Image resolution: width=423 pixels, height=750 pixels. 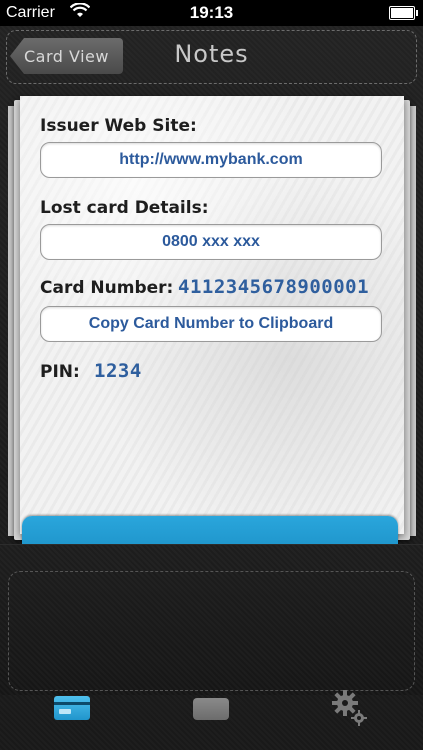 I want to click on tab-bar, so click(x=211, y=709).